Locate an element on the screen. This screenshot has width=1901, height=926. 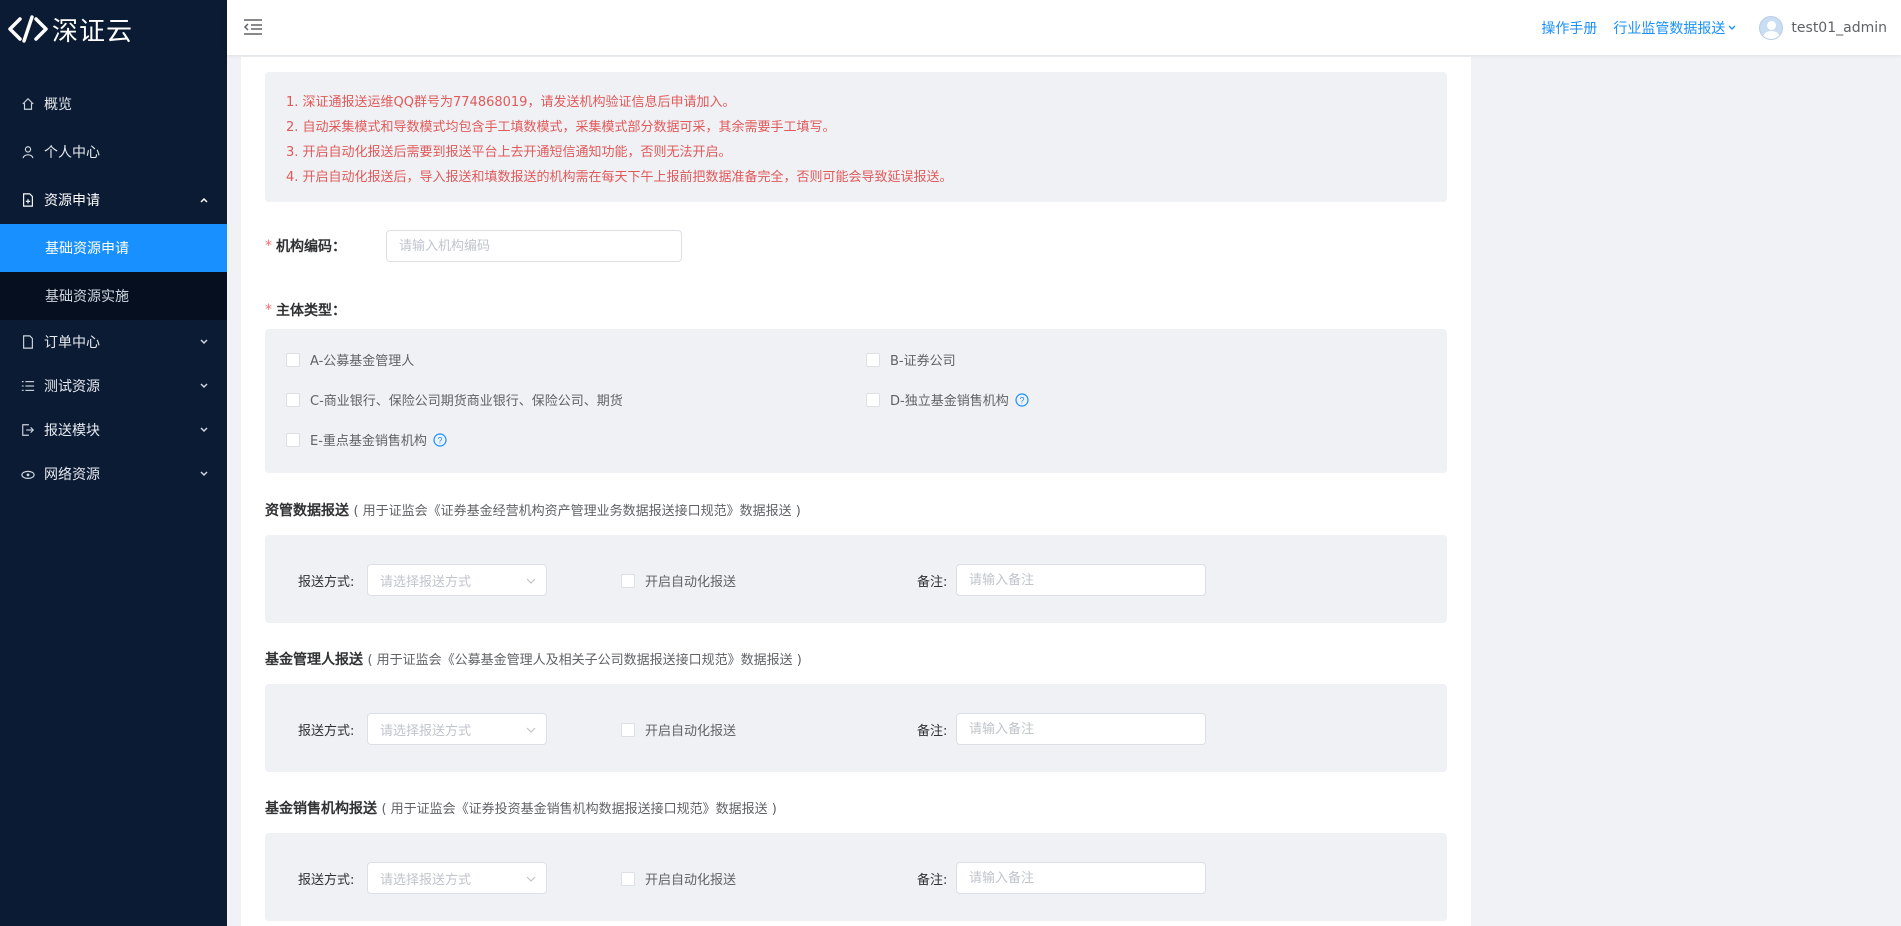
entity-type-e-checkbox: E-重点基金销售机构 ? is located at coordinates (366, 439).